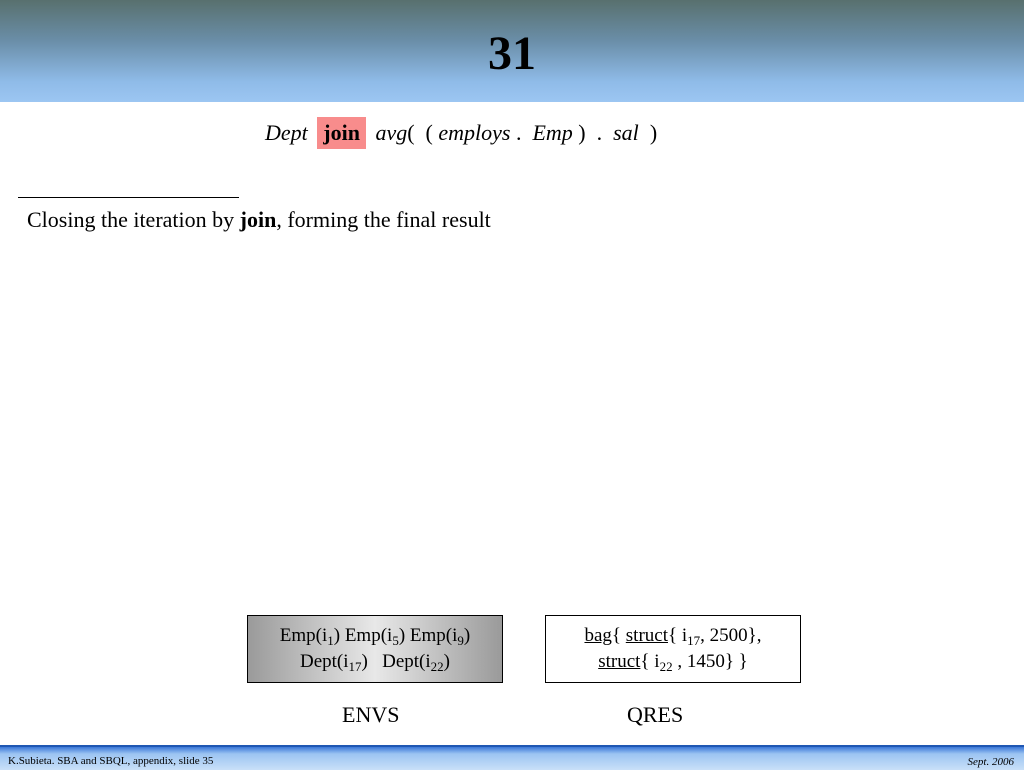 Image resolution: width=1024 pixels, height=770 pixels. Describe the element at coordinates (383, 219) in the screenshot. I see `caption-suffix: , forming the final result` at that location.